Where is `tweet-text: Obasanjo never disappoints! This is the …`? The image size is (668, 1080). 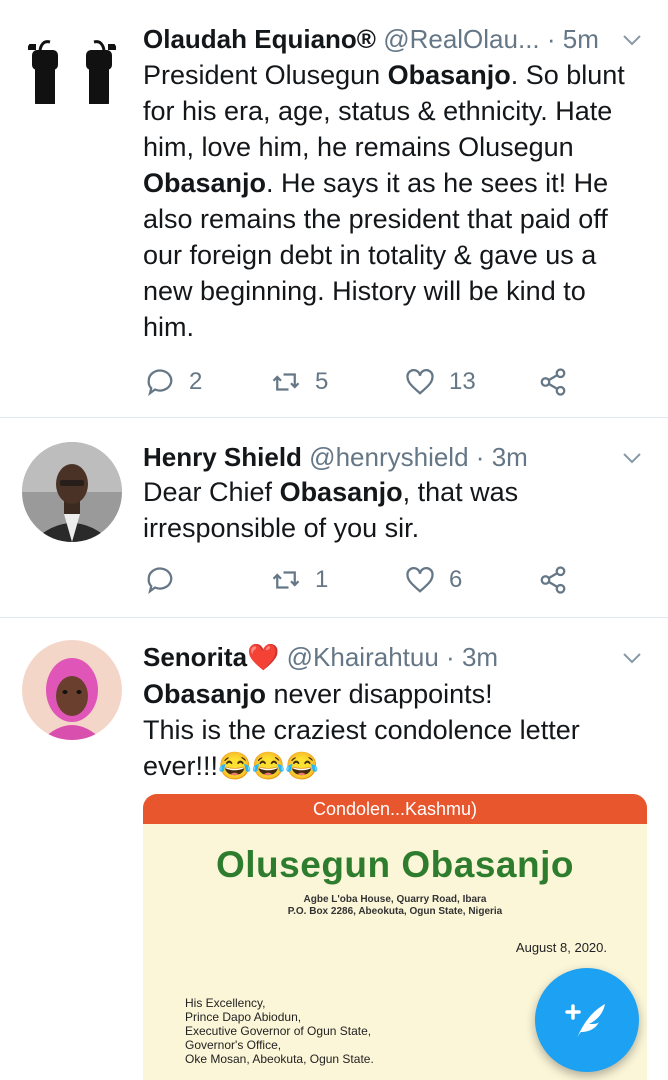
tweet-text: Obasanjo never disappoints! This is the … is located at coordinates (390, 730).